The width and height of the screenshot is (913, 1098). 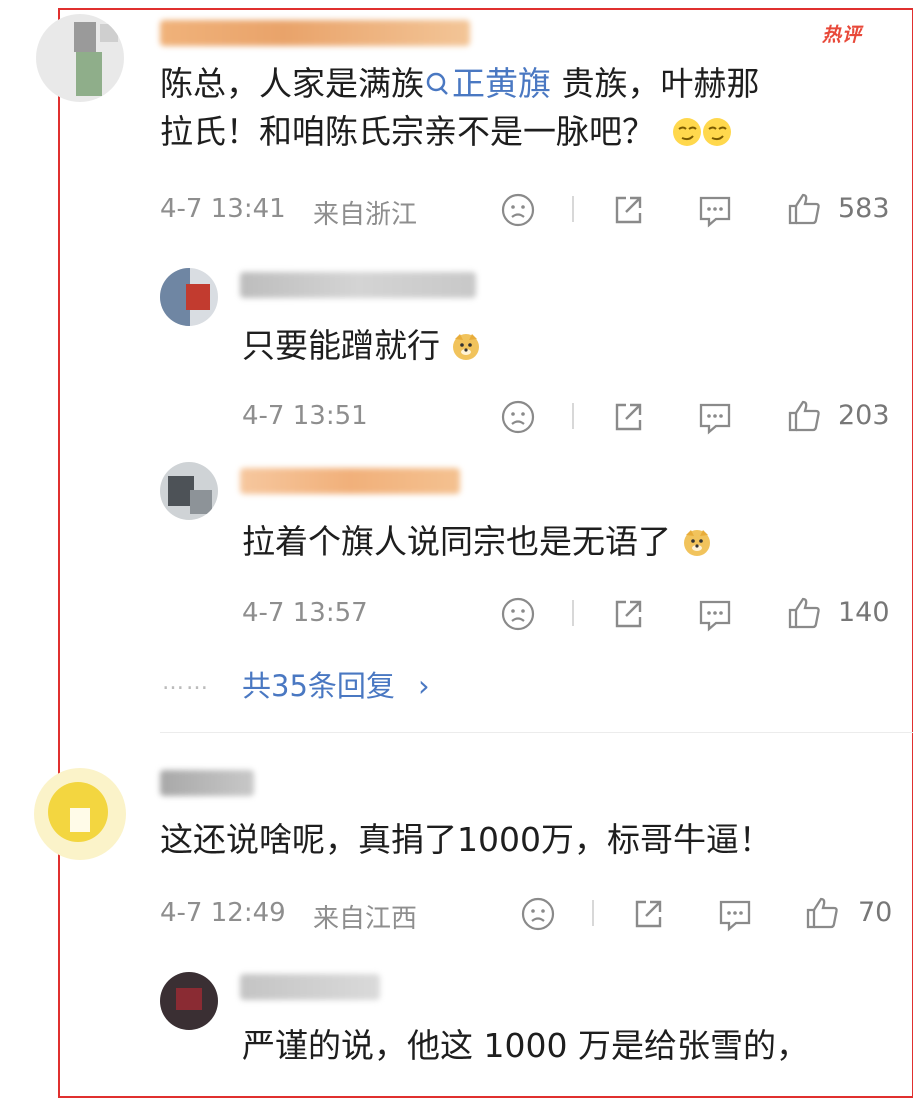 What do you see at coordinates (487, 83) in the screenshot?
I see `topic-link: 正黄旗` at bounding box center [487, 83].